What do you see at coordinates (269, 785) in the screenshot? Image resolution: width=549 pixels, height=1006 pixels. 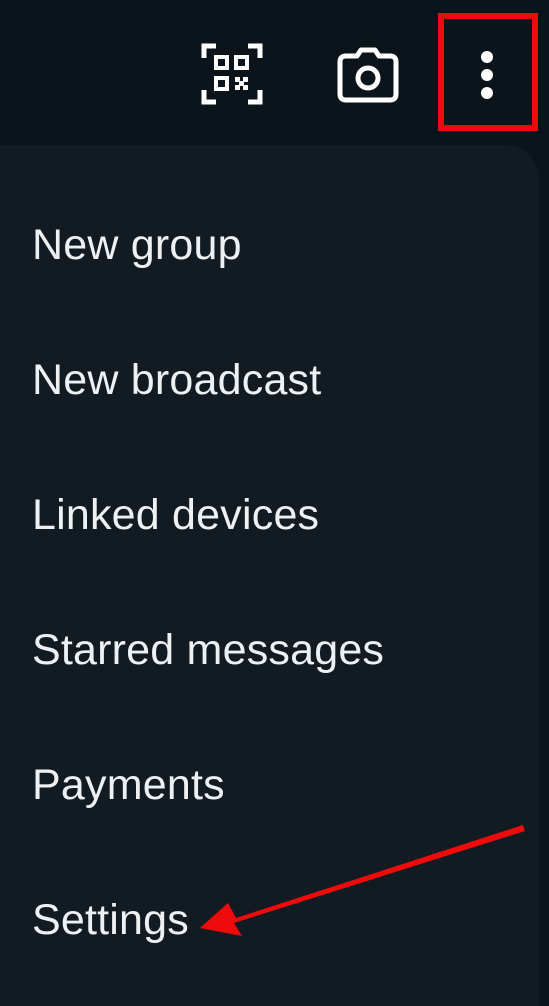 I see `menu-item-payments: Payments` at bounding box center [269, 785].